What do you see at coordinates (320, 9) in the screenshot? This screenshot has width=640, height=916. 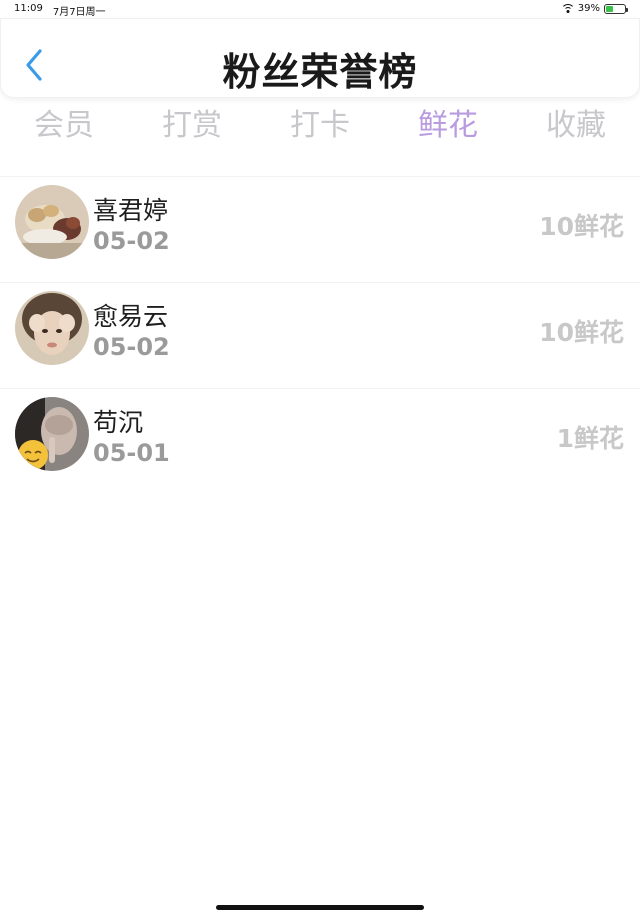 I see `status-bar: 11:09 7月7日周一 39%` at bounding box center [320, 9].